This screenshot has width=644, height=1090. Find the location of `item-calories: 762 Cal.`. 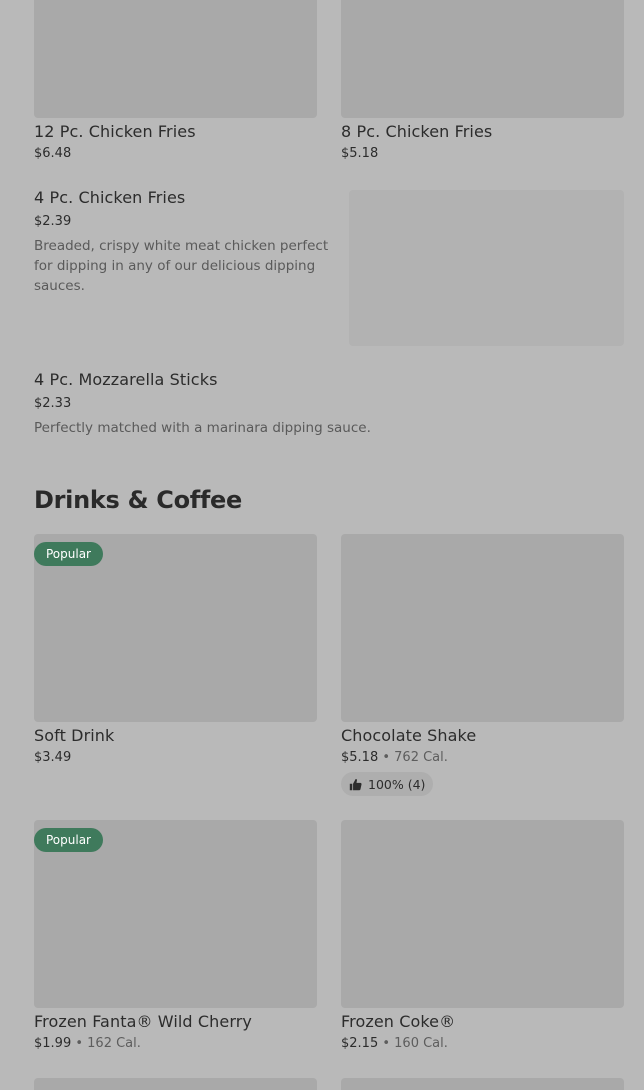

item-calories: 762 Cal. is located at coordinates (421, 757).